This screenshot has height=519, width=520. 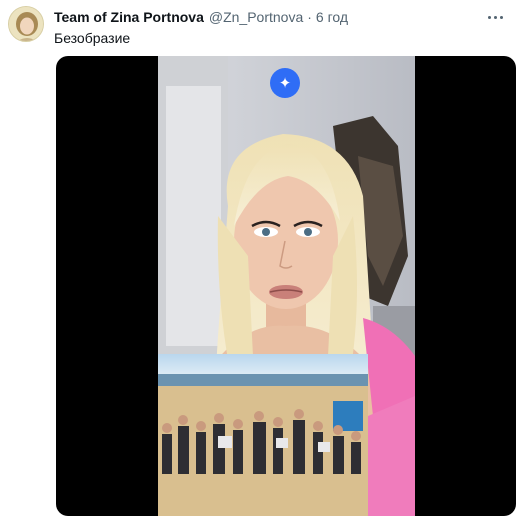 What do you see at coordinates (332, 17) in the screenshot?
I see `post-time: 6 год` at bounding box center [332, 17].